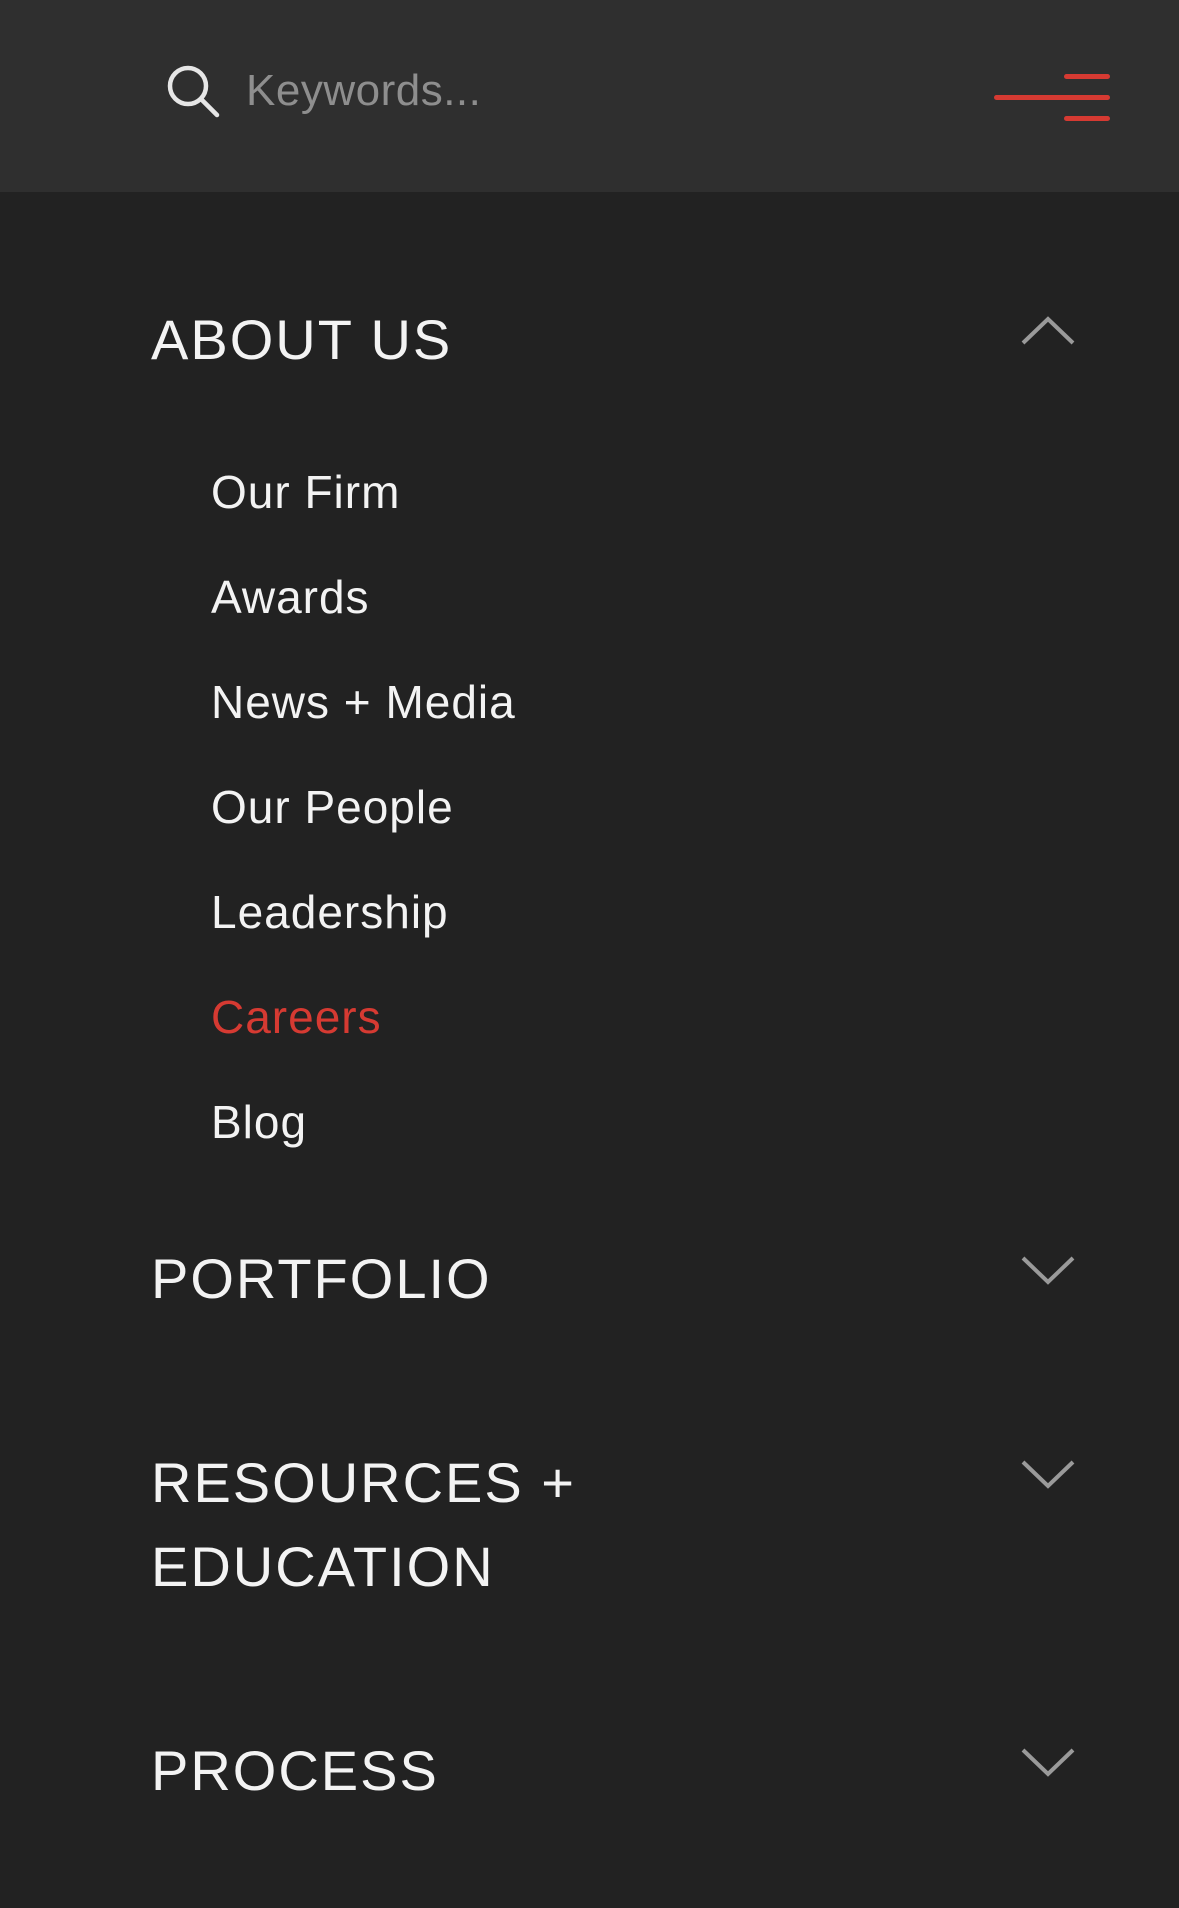  What do you see at coordinates (259, 1122) in the screenshot?
I see `sidebar-item-blog: Blog` at bounding box center [259, 1122].